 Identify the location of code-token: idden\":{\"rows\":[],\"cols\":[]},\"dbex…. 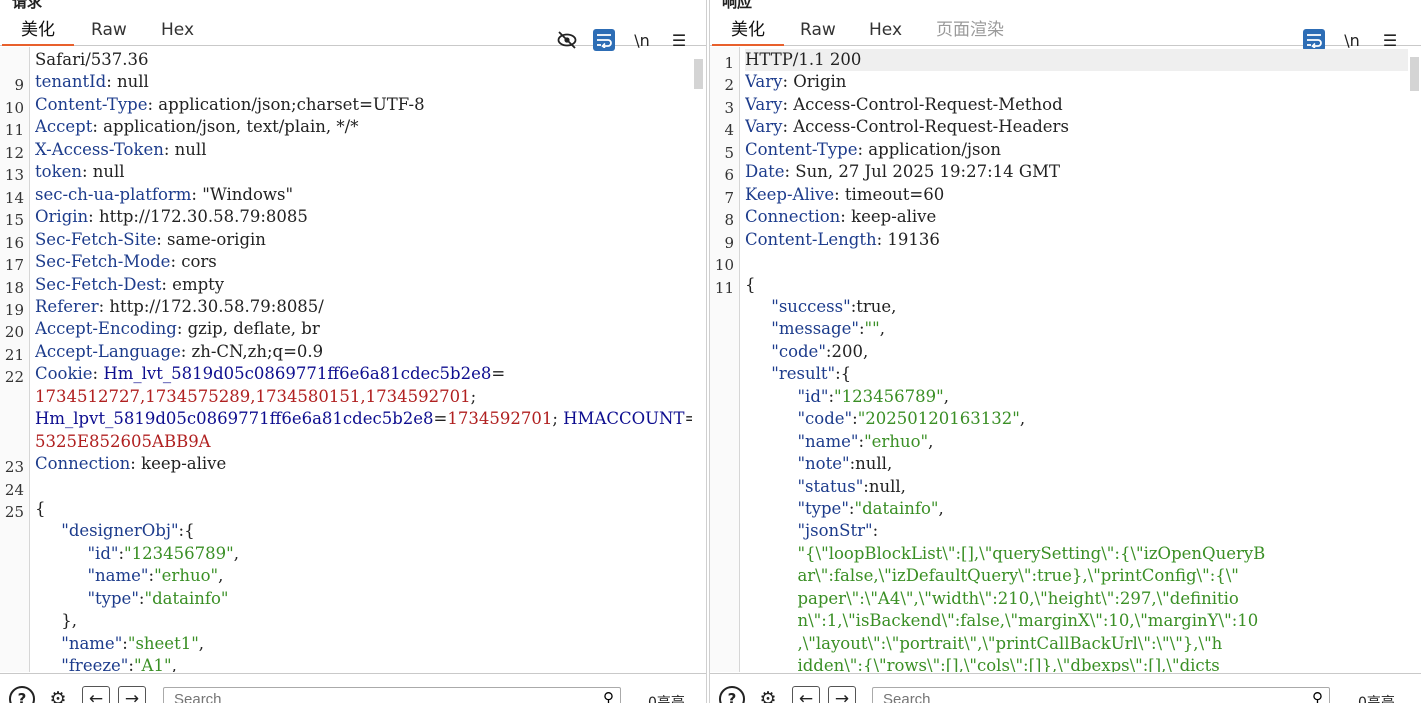
(1008, 664).